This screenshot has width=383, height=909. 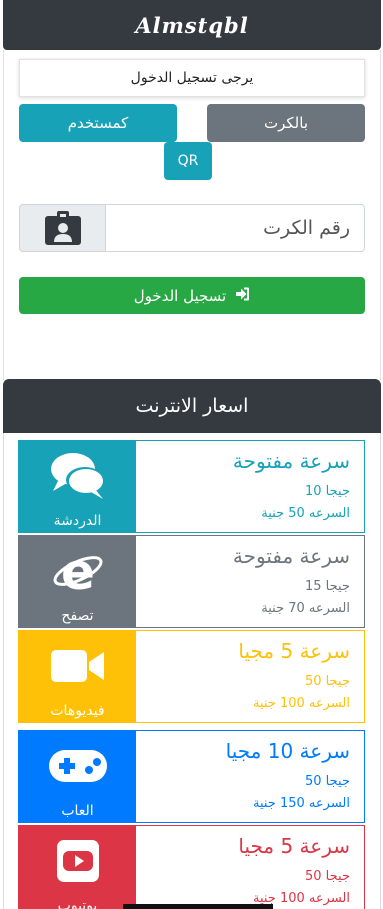 I want to click on tile-label: تصفح, so click(x=77, y=616).